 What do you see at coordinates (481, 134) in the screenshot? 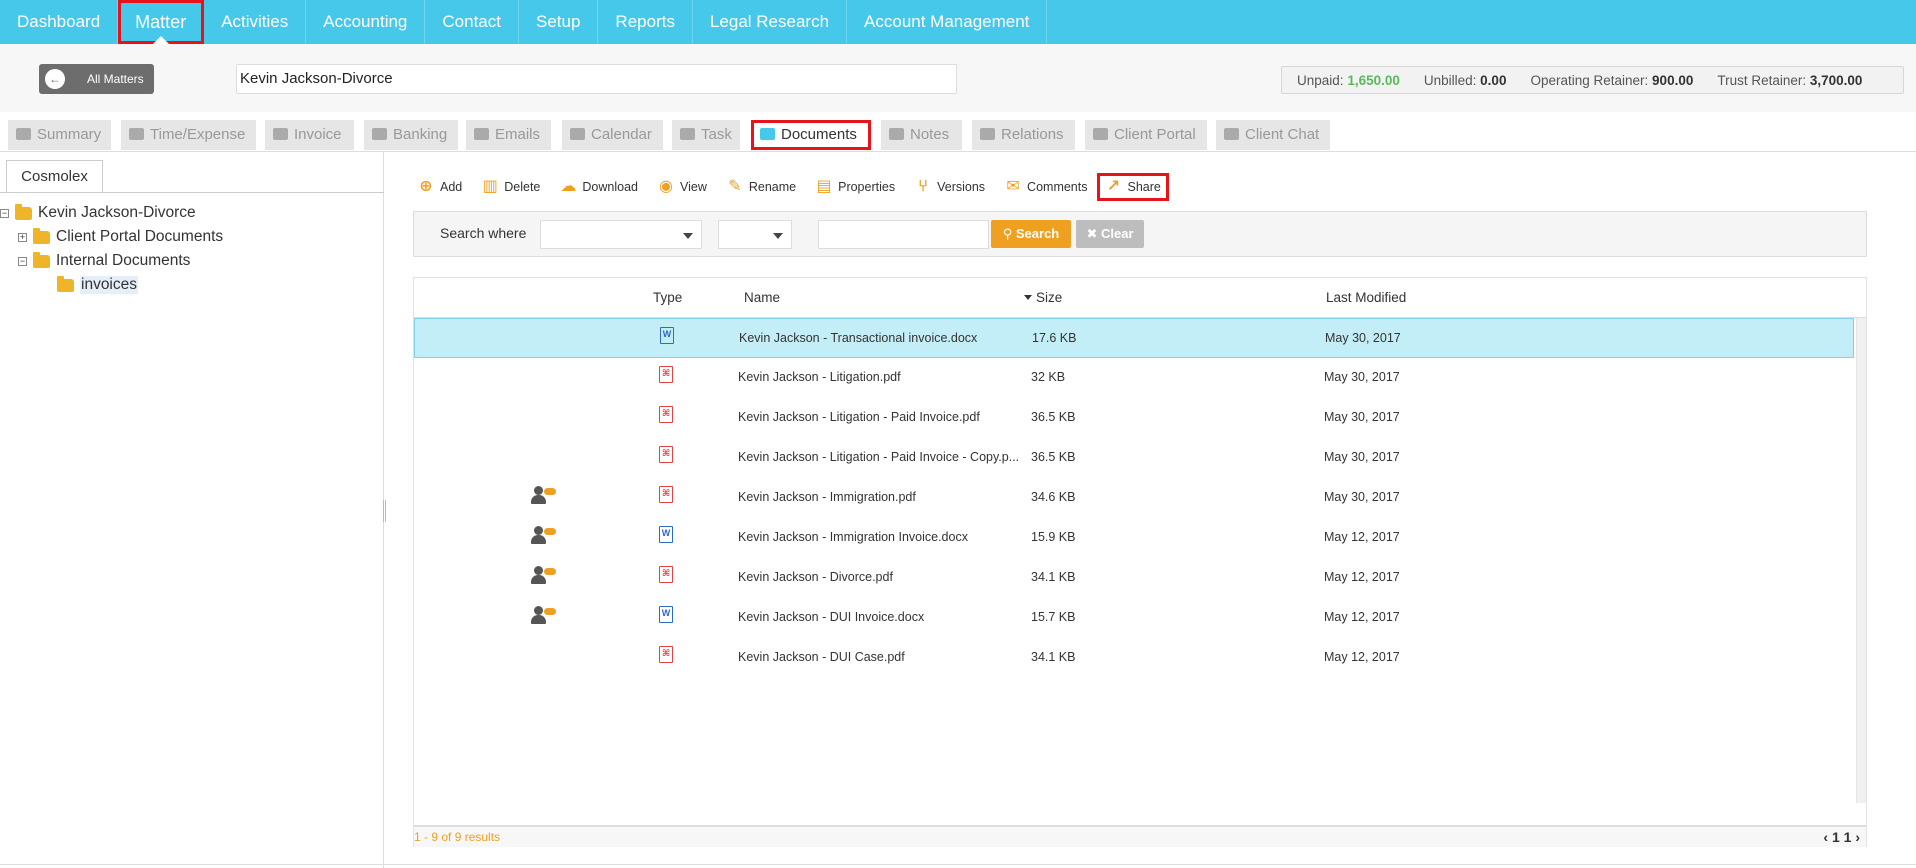
I see `envelope-icon` at bounding box center [481, 134].